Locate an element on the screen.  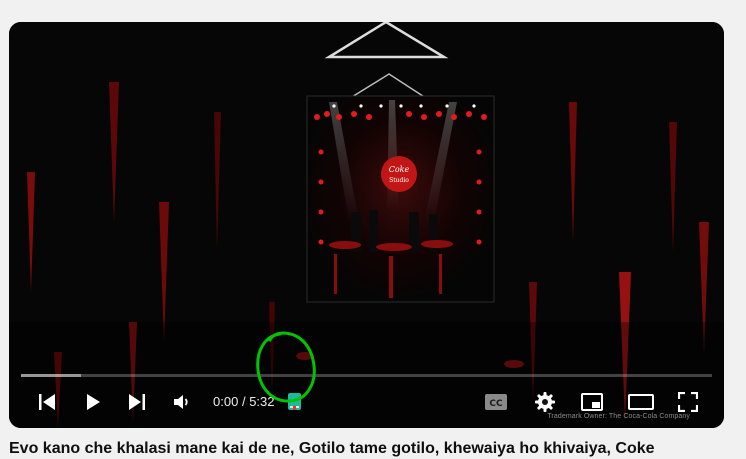
current-time: 0:00 is located at coordinates (226, 401).